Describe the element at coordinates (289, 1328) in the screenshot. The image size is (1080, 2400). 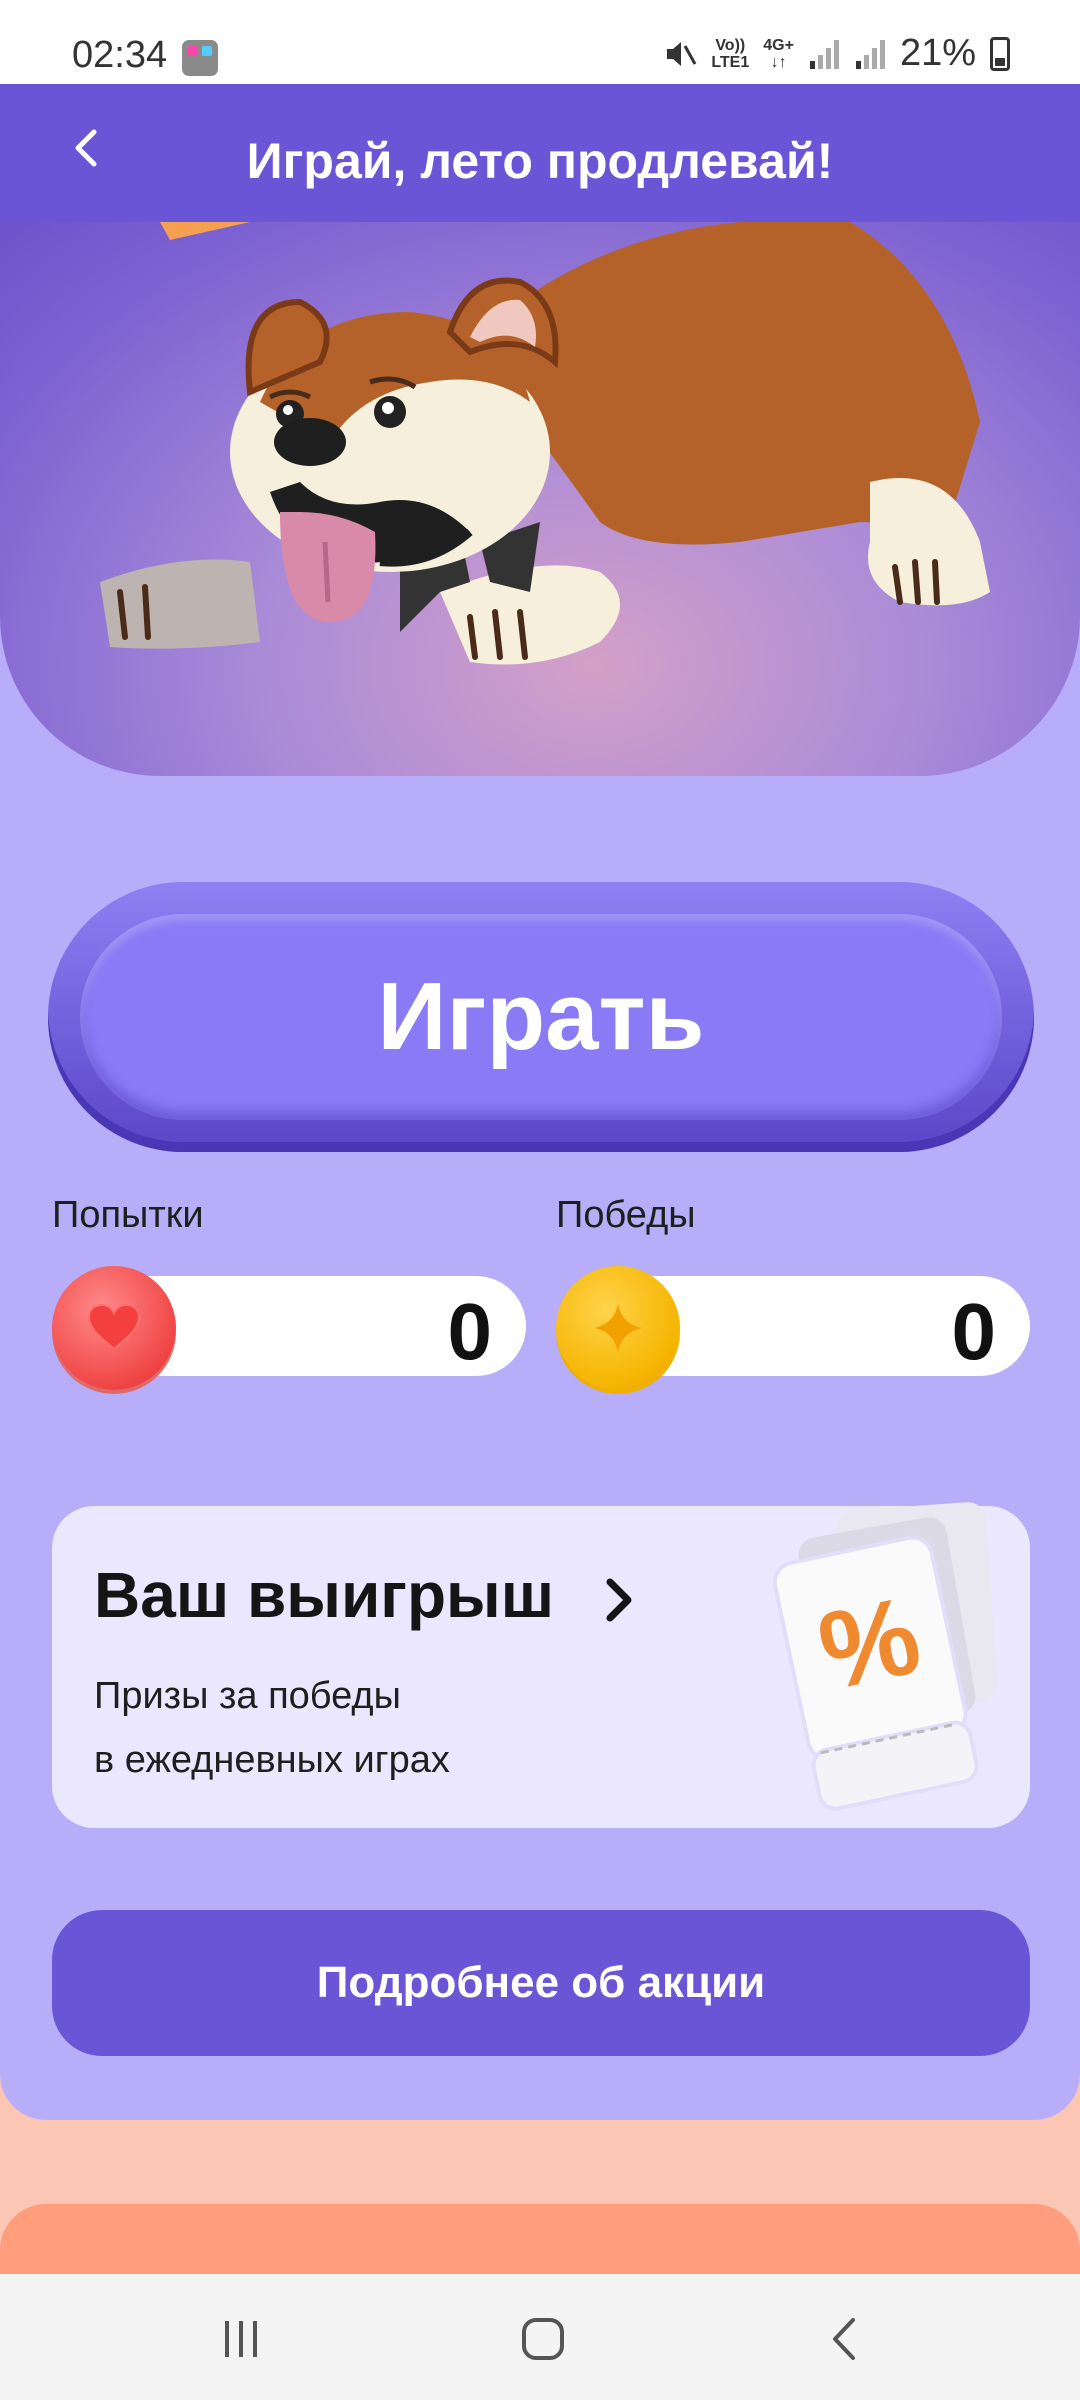
I see `attempts-counter: 0` at that location.